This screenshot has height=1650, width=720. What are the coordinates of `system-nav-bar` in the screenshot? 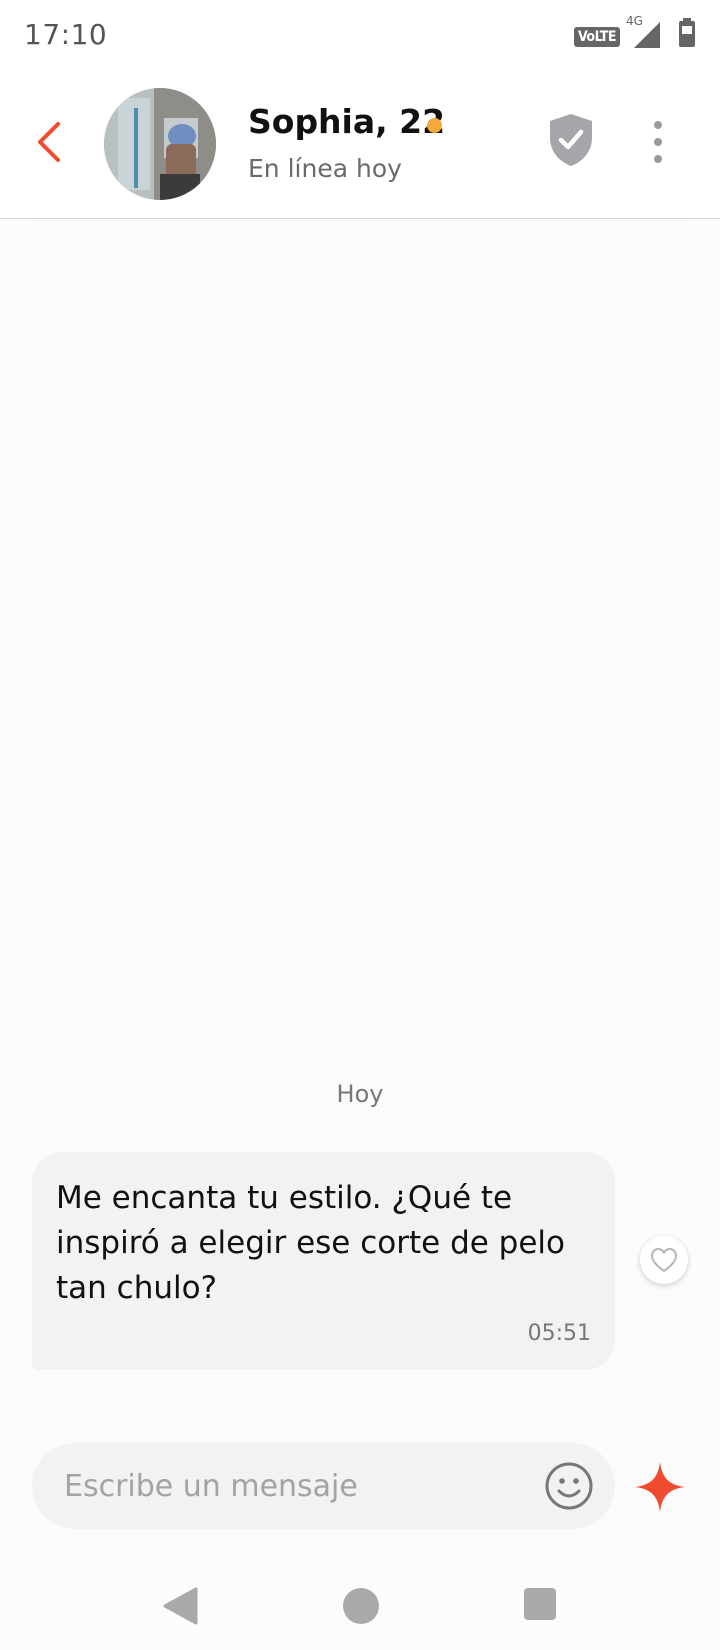 It's located at (360, 1610).